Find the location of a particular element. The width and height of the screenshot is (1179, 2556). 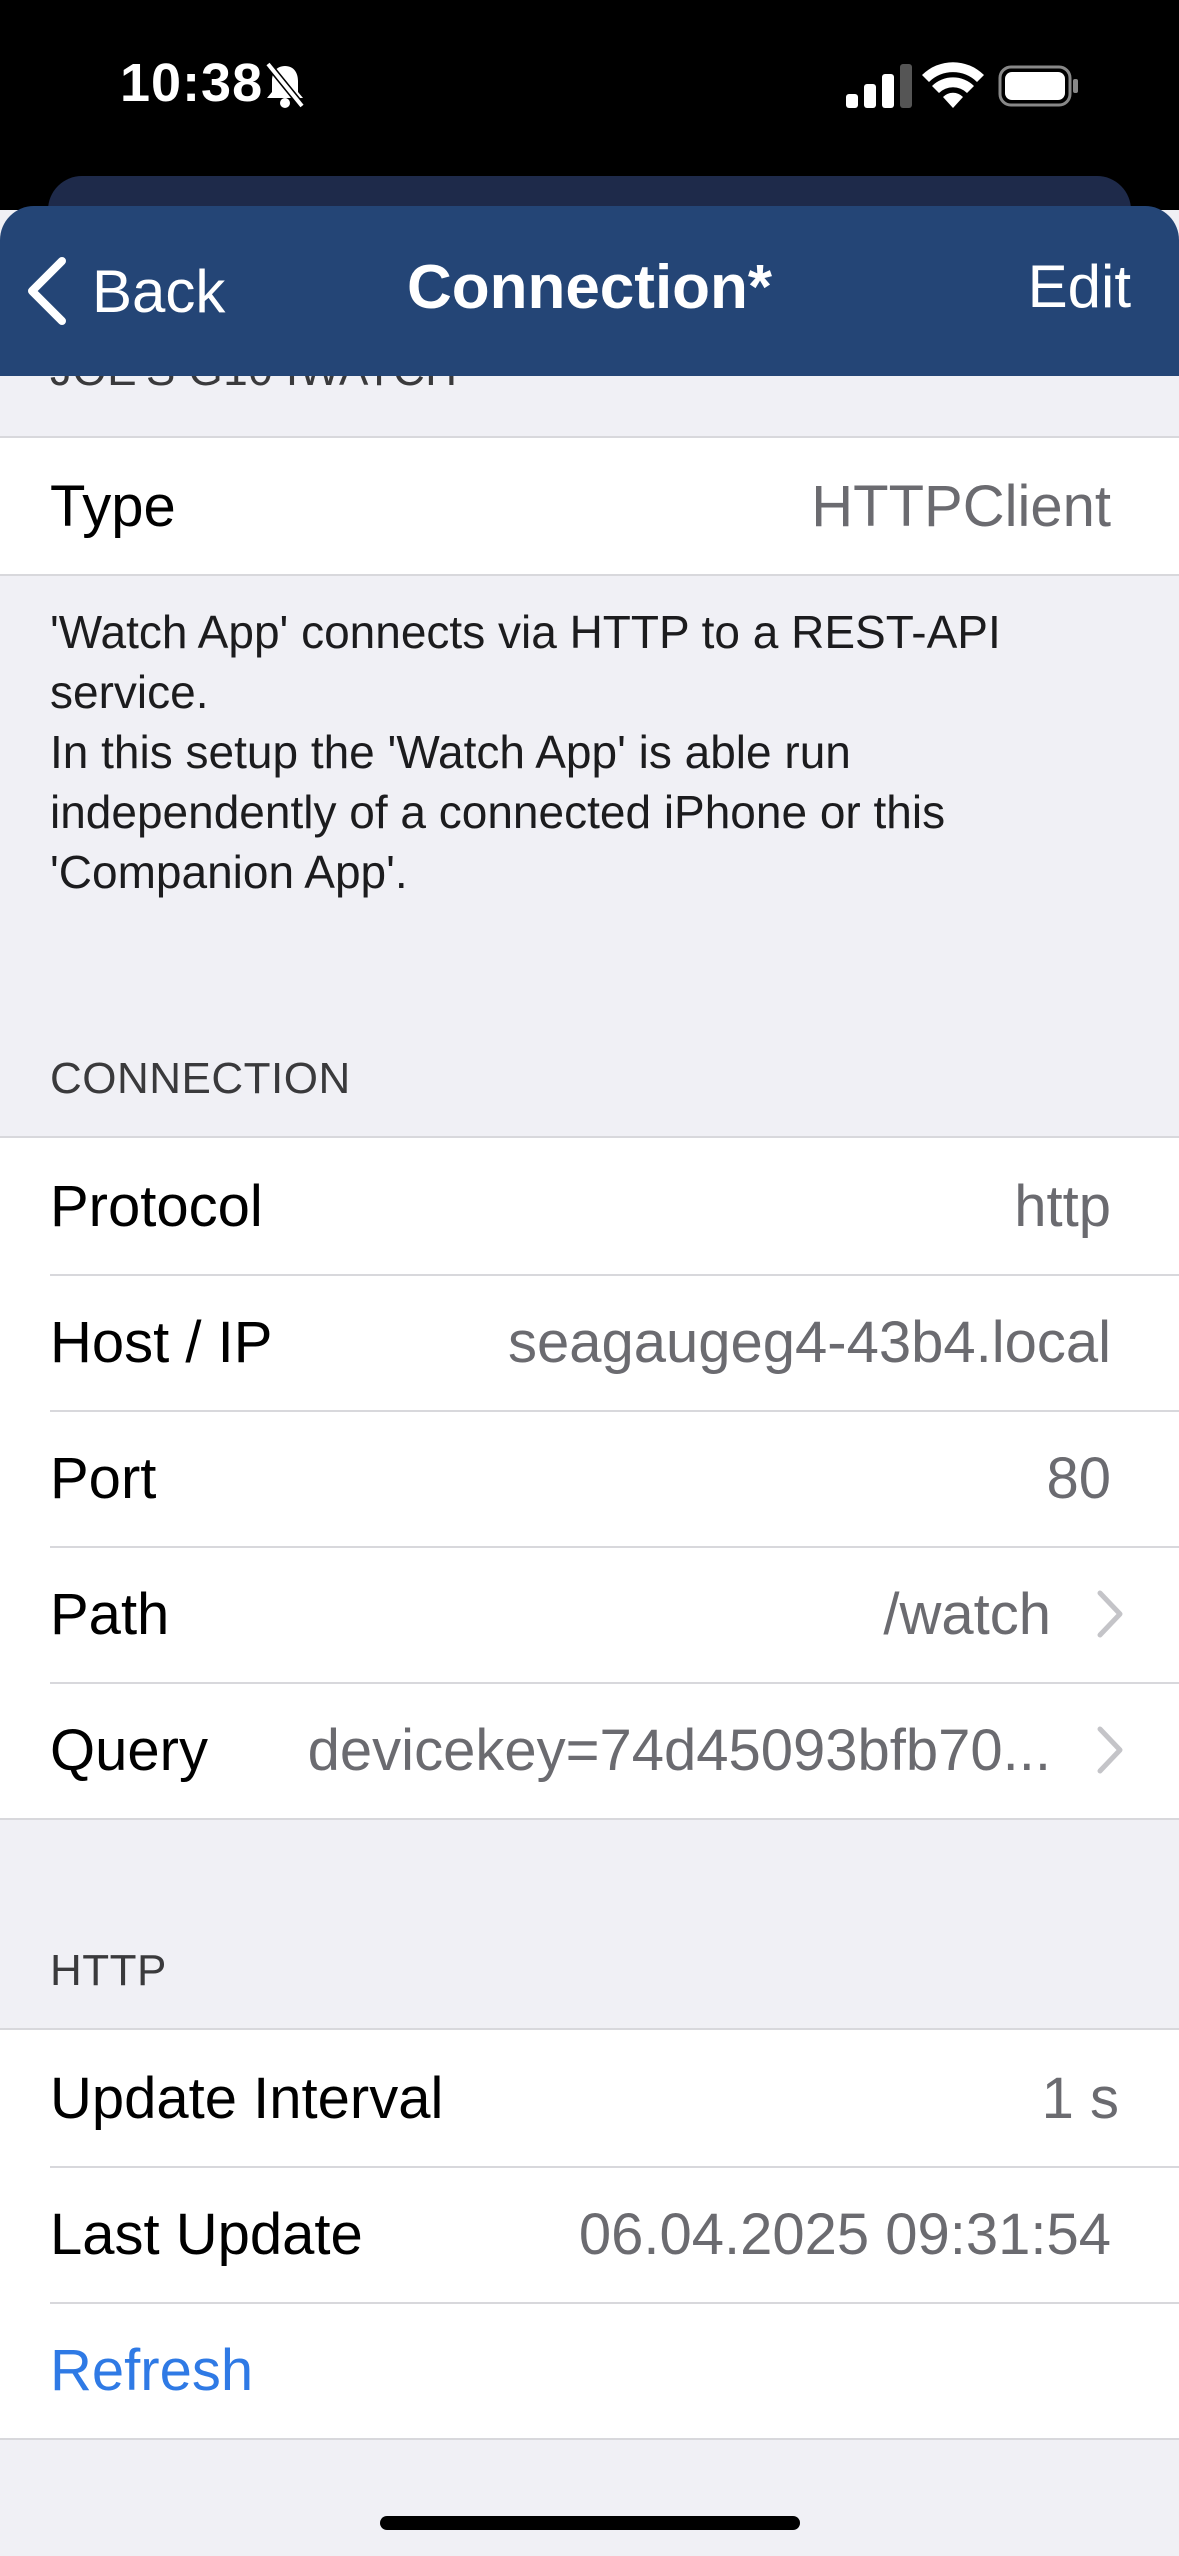

last-update-row: Last Update 06.04.2025 09:31:54 is located at coordinates (589, 2234).